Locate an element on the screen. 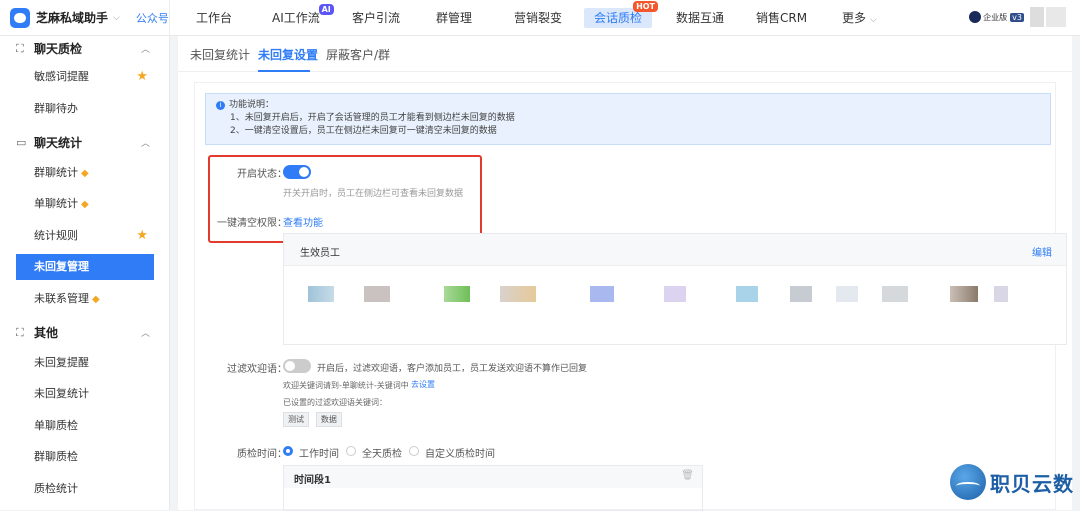 Image resolution: width=1080 pixels, height=511 pixels. hot-badge: HOT is located at coordinates (645, 6).